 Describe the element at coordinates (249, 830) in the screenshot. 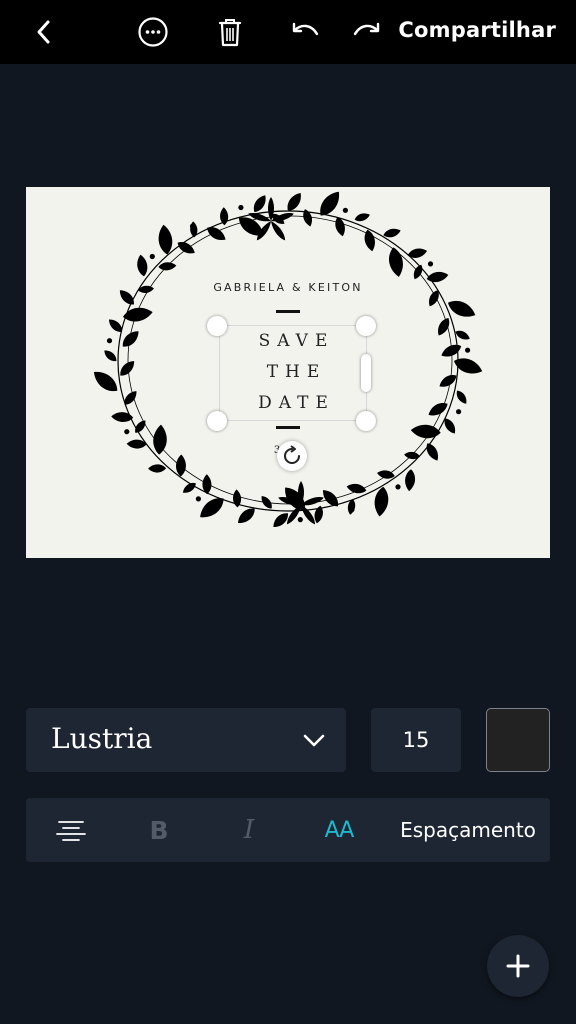

I see `italic-button: I` at that location.